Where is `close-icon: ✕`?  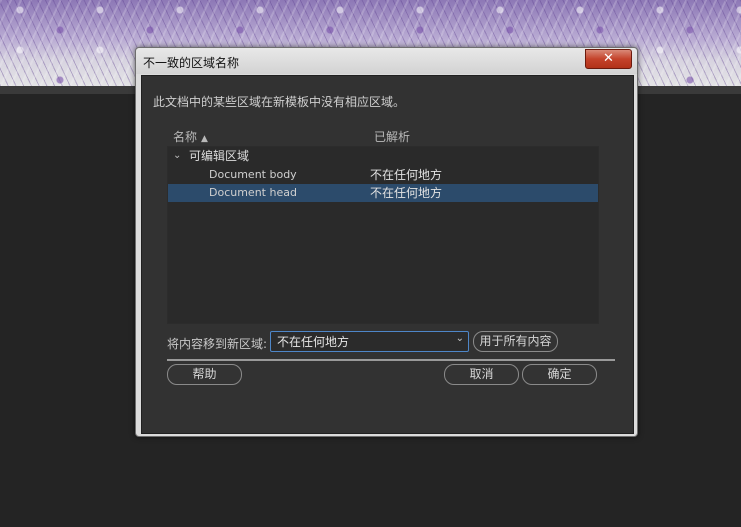
close-icon: ✕ is located at coordinates (608, 58).